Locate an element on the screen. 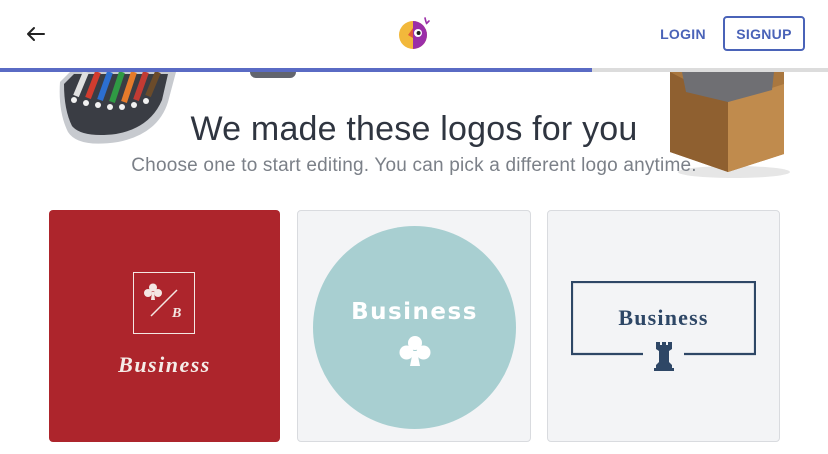  arrow-left-icon is located at coordinates (36, 34).